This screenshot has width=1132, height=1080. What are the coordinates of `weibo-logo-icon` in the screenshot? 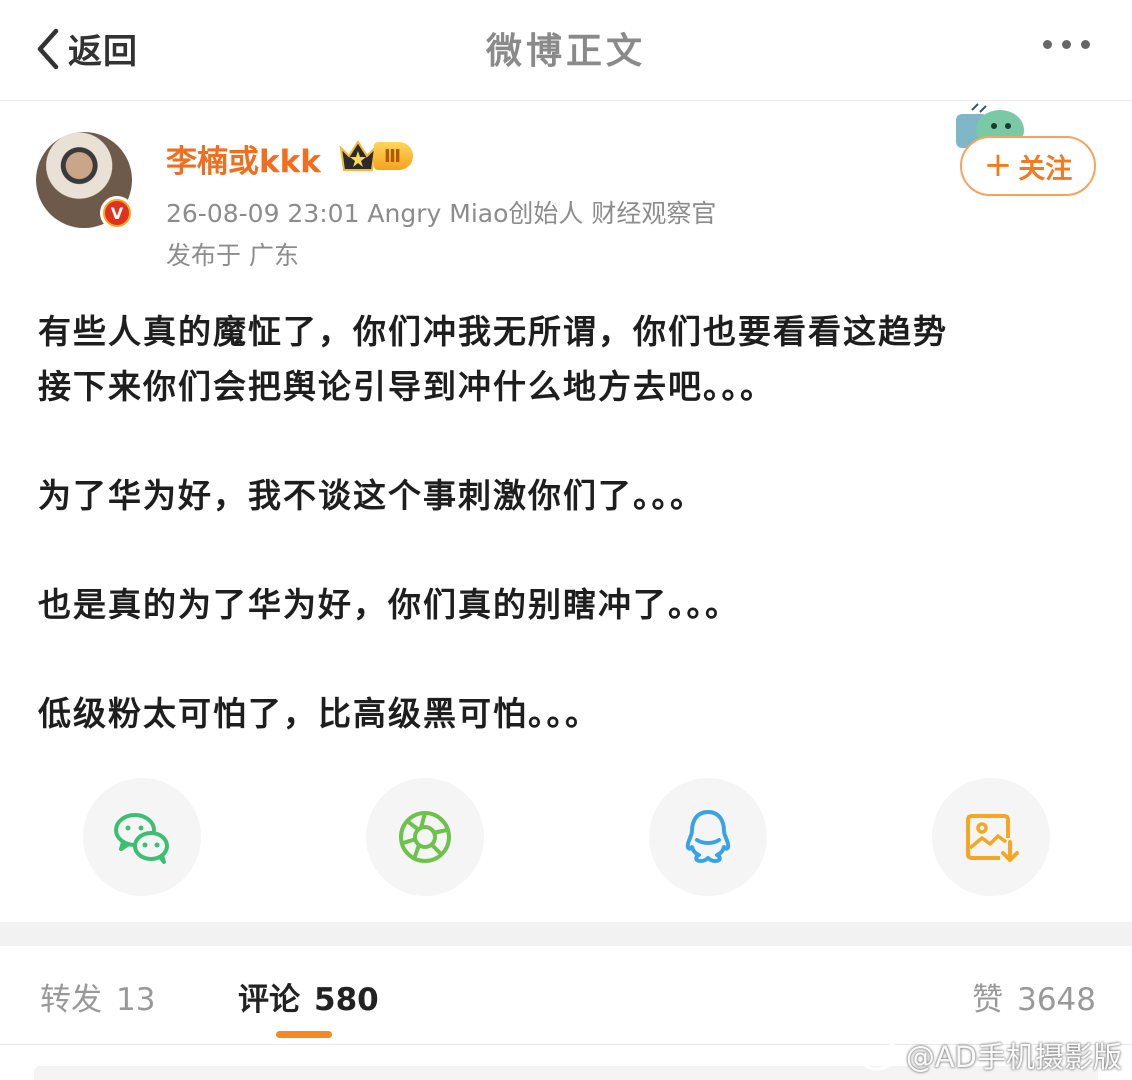 It's located at (879, 1056).